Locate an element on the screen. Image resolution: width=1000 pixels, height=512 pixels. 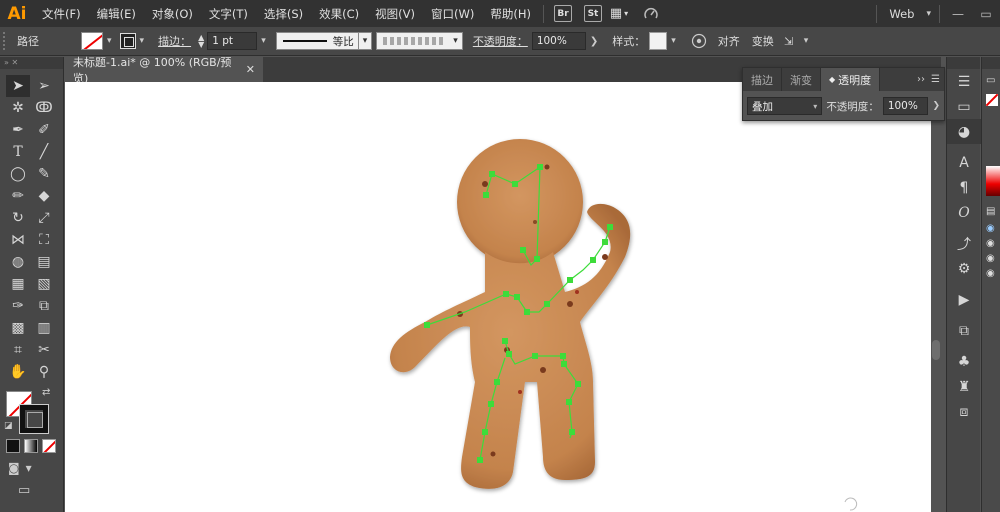
column-graph-tool-icon: ▥ is located at coordinates (44, 328).